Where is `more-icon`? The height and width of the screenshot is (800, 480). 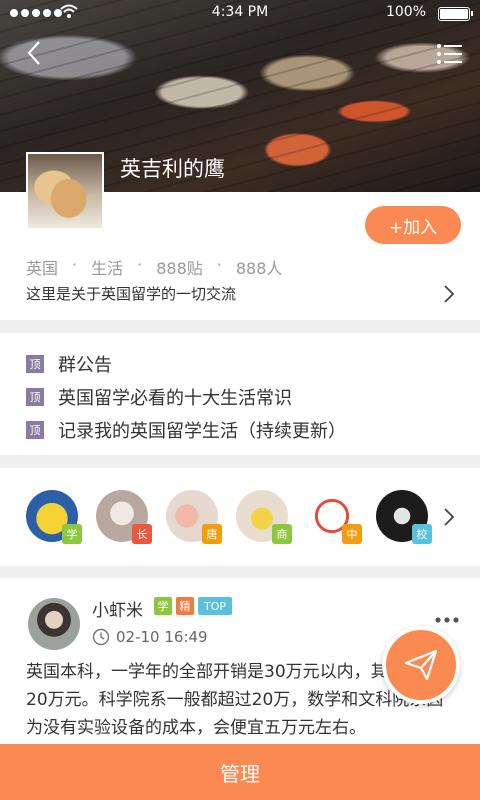 more-icon is located at coordinates (447, 620).